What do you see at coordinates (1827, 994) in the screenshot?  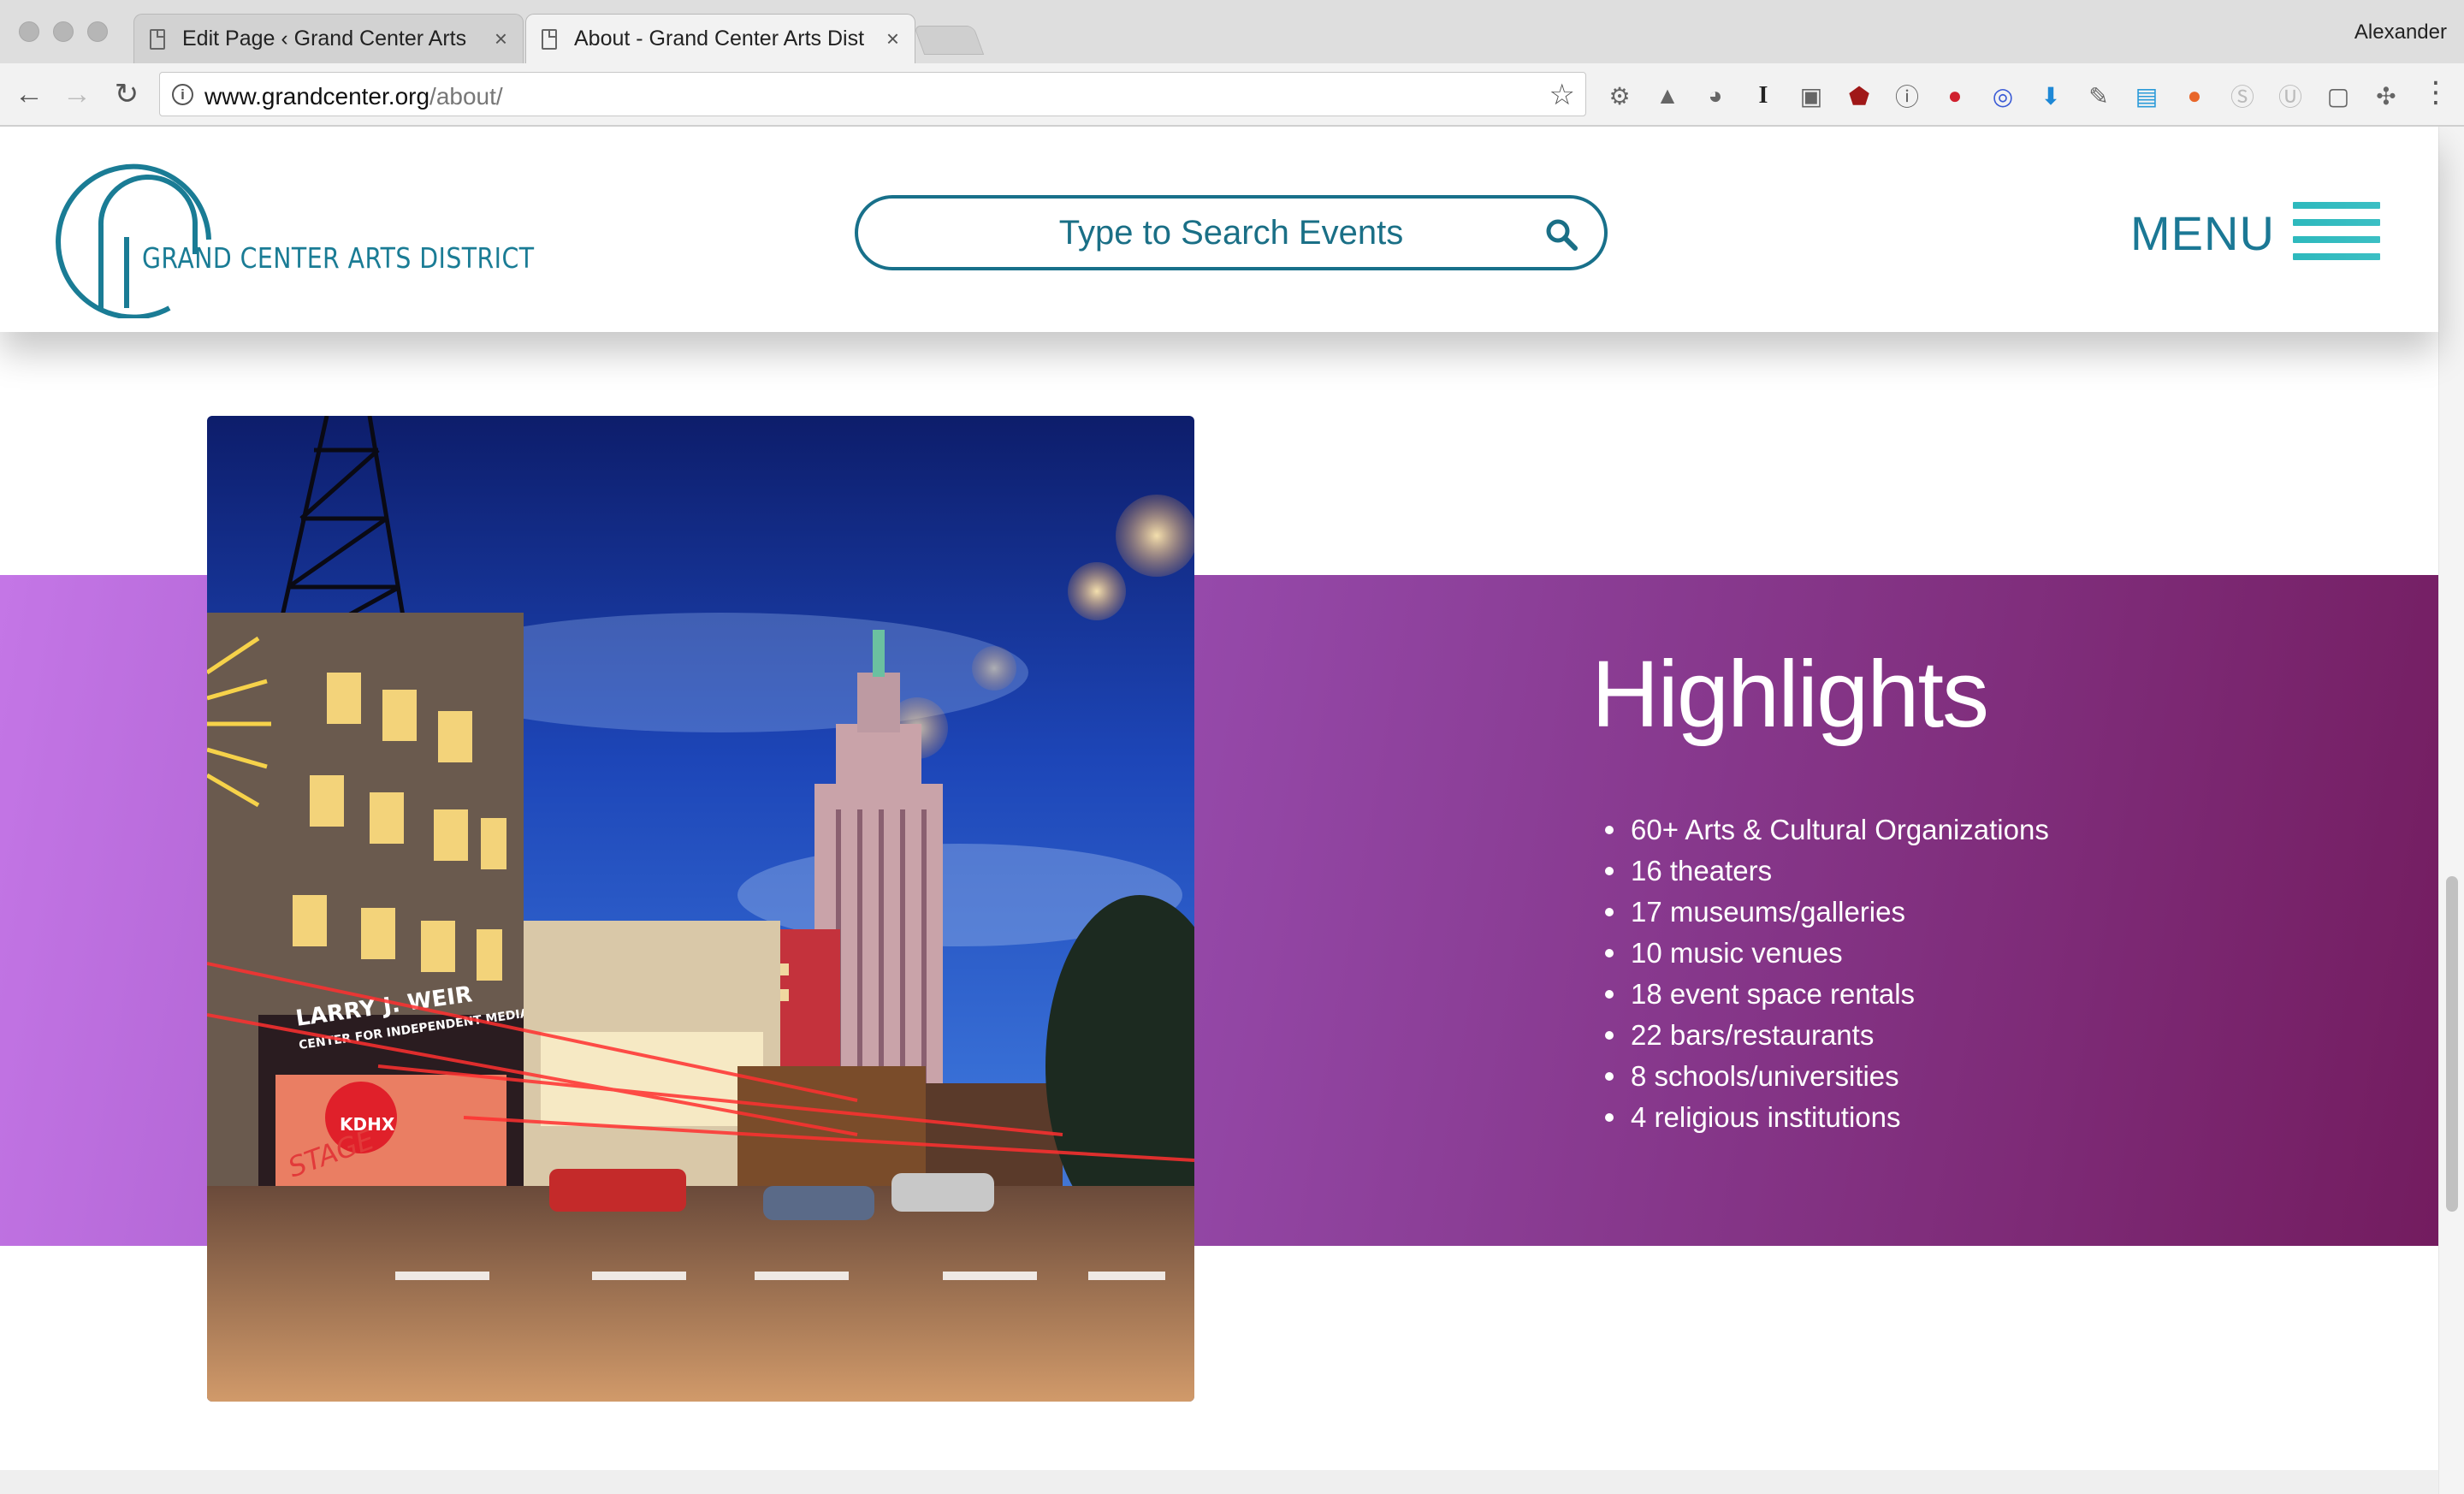 I see `highlight-item: 18 event space rentals` at bounding box center [1827, 994].